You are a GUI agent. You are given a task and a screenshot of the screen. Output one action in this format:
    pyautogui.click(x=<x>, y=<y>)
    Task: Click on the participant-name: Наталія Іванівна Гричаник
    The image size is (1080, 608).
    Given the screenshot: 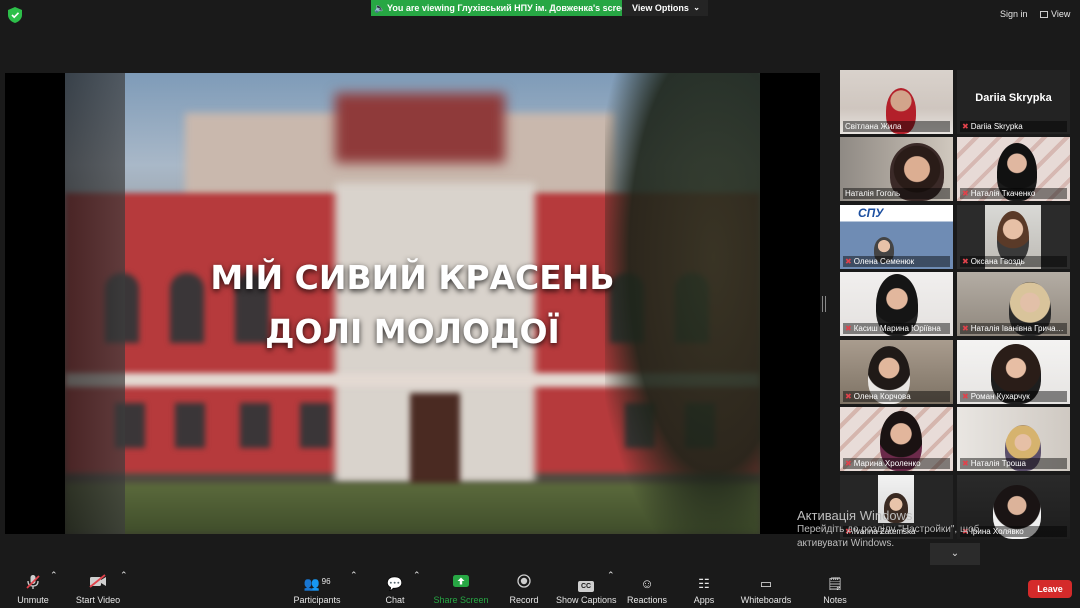 What is the action you would take?
    pyautogui.click(x=1018, y=328)
    